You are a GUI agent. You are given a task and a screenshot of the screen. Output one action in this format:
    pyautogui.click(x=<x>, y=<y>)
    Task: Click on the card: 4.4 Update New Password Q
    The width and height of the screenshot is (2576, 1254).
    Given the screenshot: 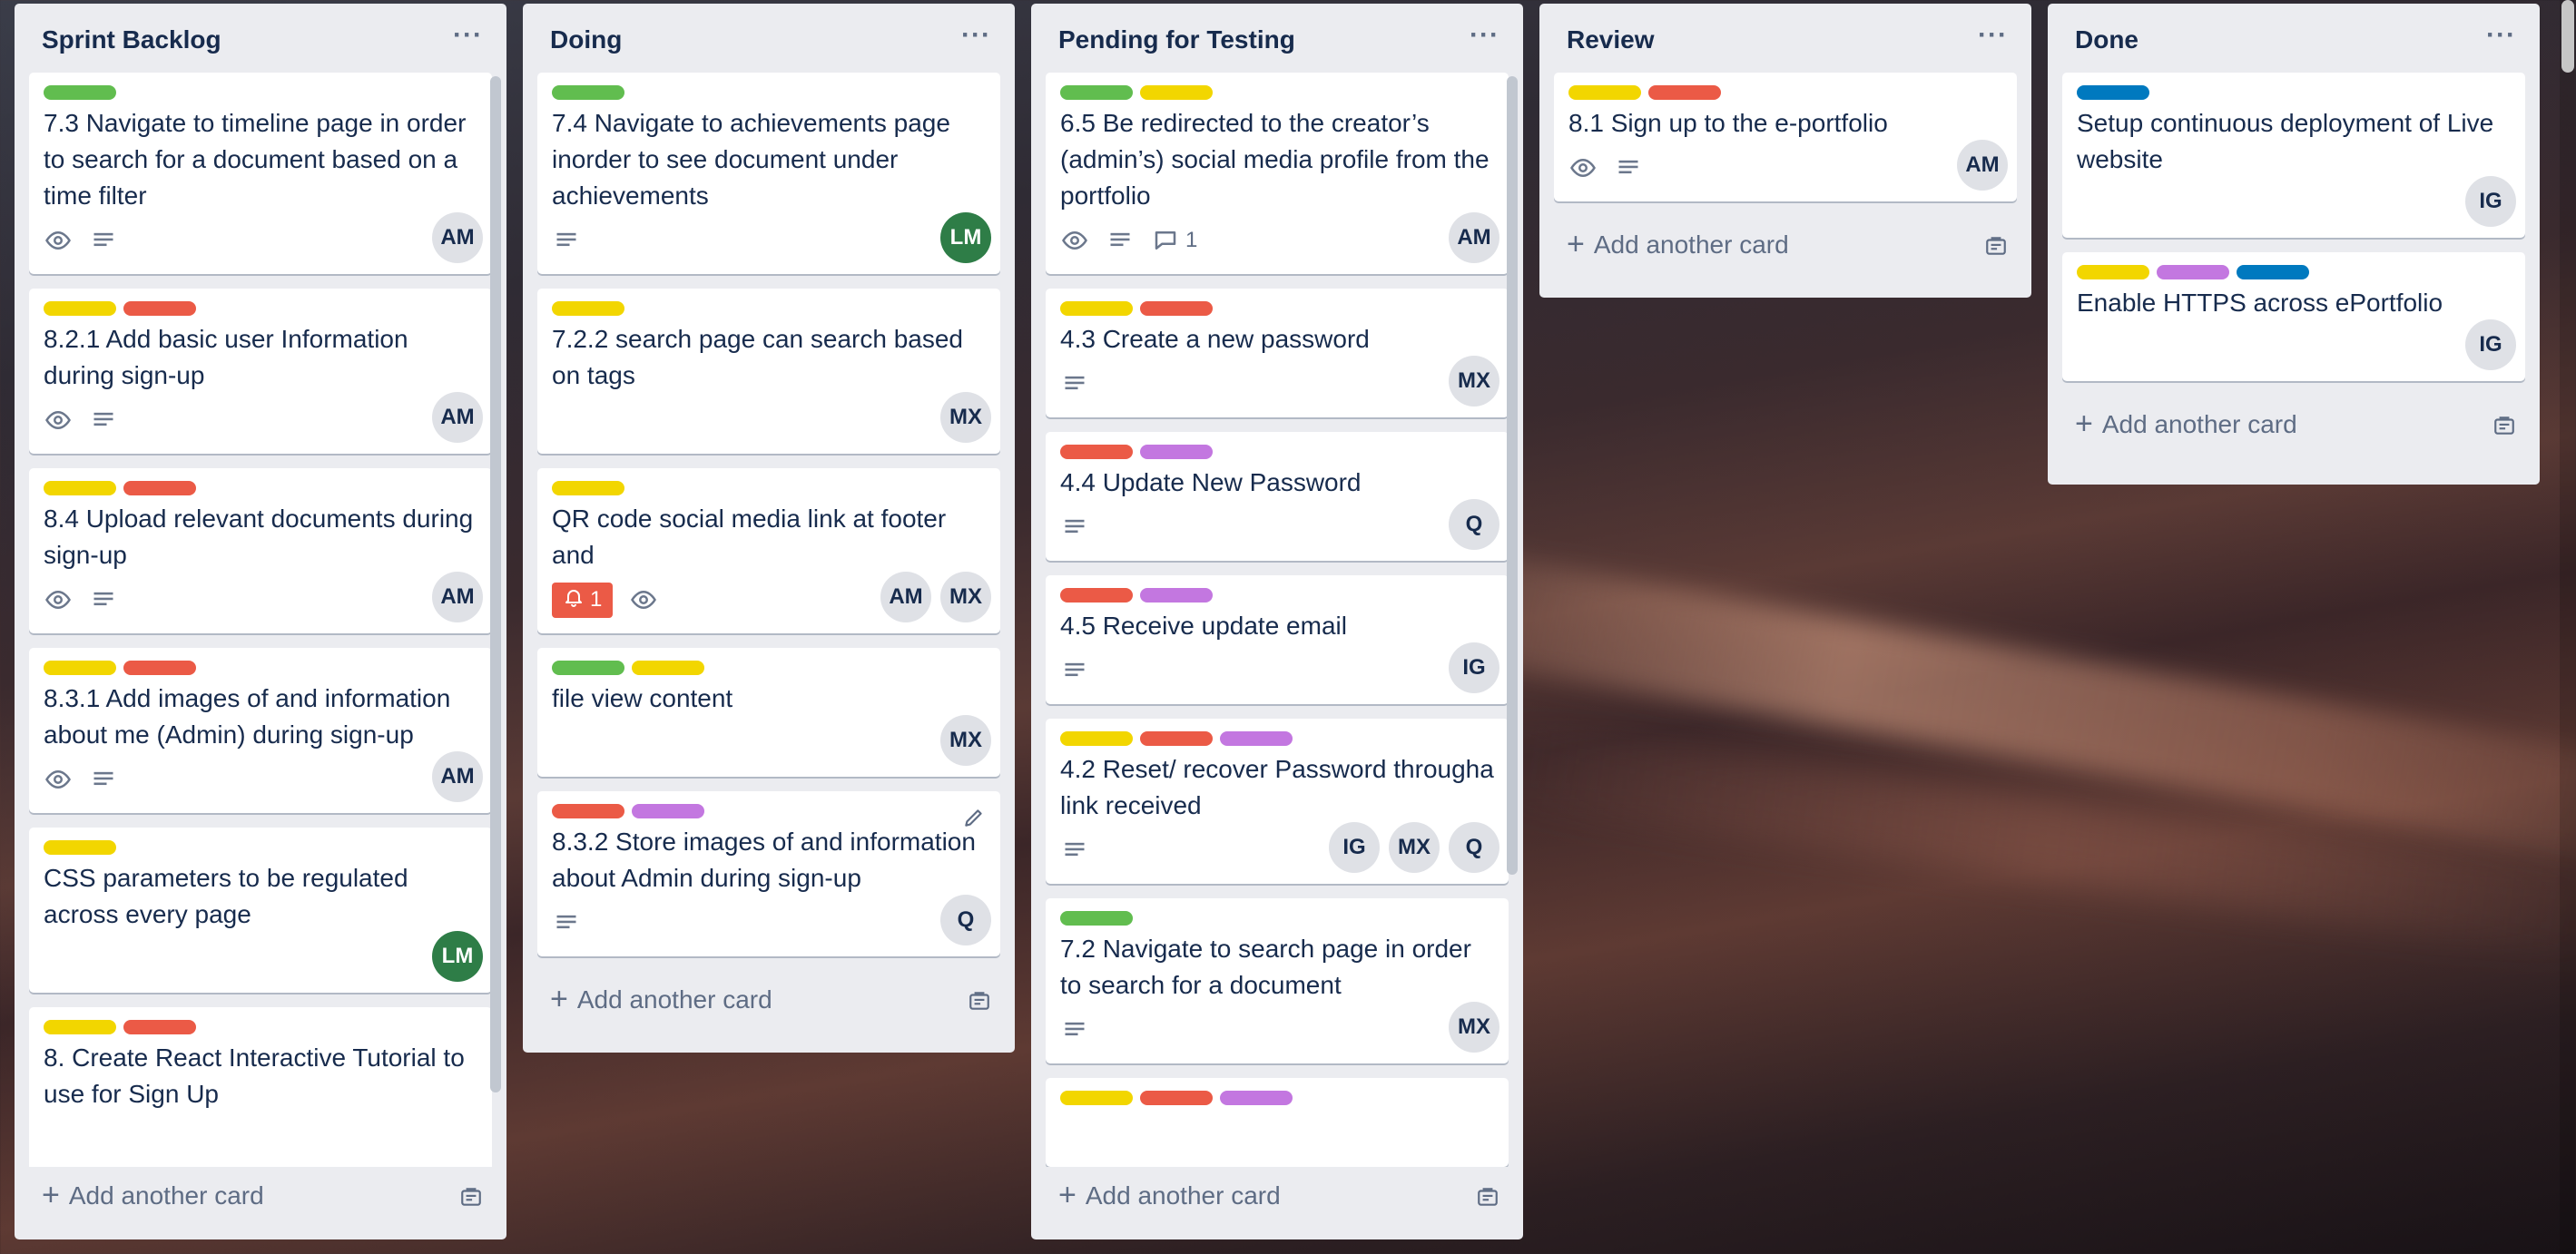 What is the action you would take?
    pyautogui.click(x=1277, y=496)
    